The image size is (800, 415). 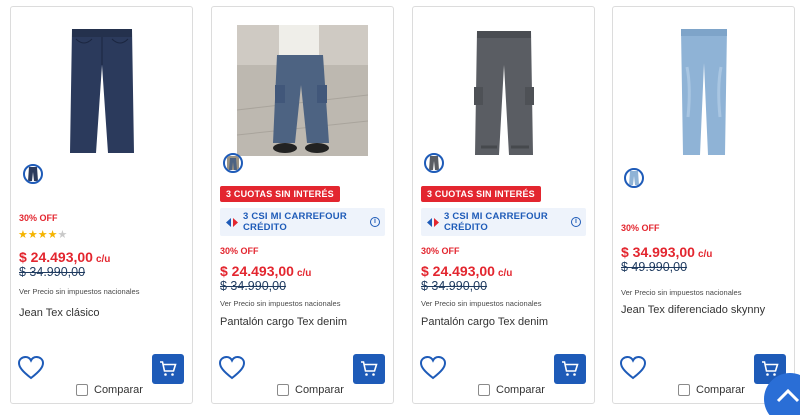 I want to click on price-value: $ 34.993,00, so click(x=658, y=252).